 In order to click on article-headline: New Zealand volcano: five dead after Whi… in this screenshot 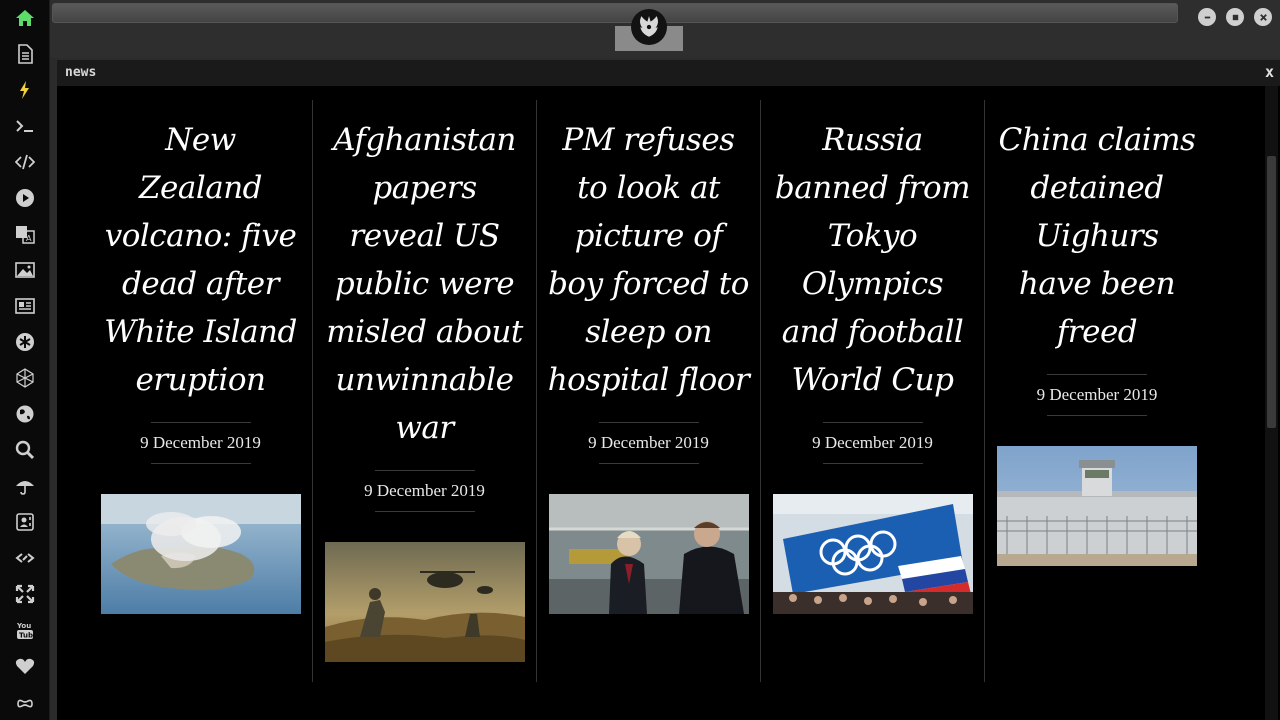, I will do `click(201, 260)`.